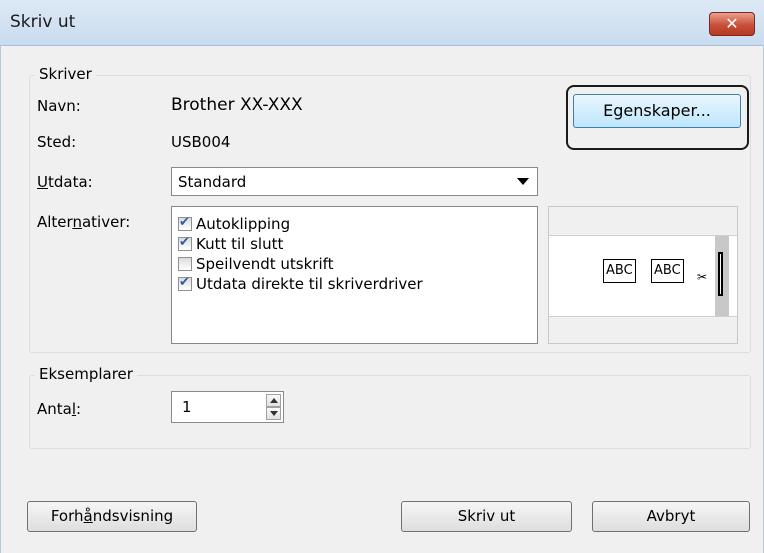  What do you see at coordinates (486, 516) in the screenshot?
I see `print-button: Skriv ut` at bounding box center [486, 516].